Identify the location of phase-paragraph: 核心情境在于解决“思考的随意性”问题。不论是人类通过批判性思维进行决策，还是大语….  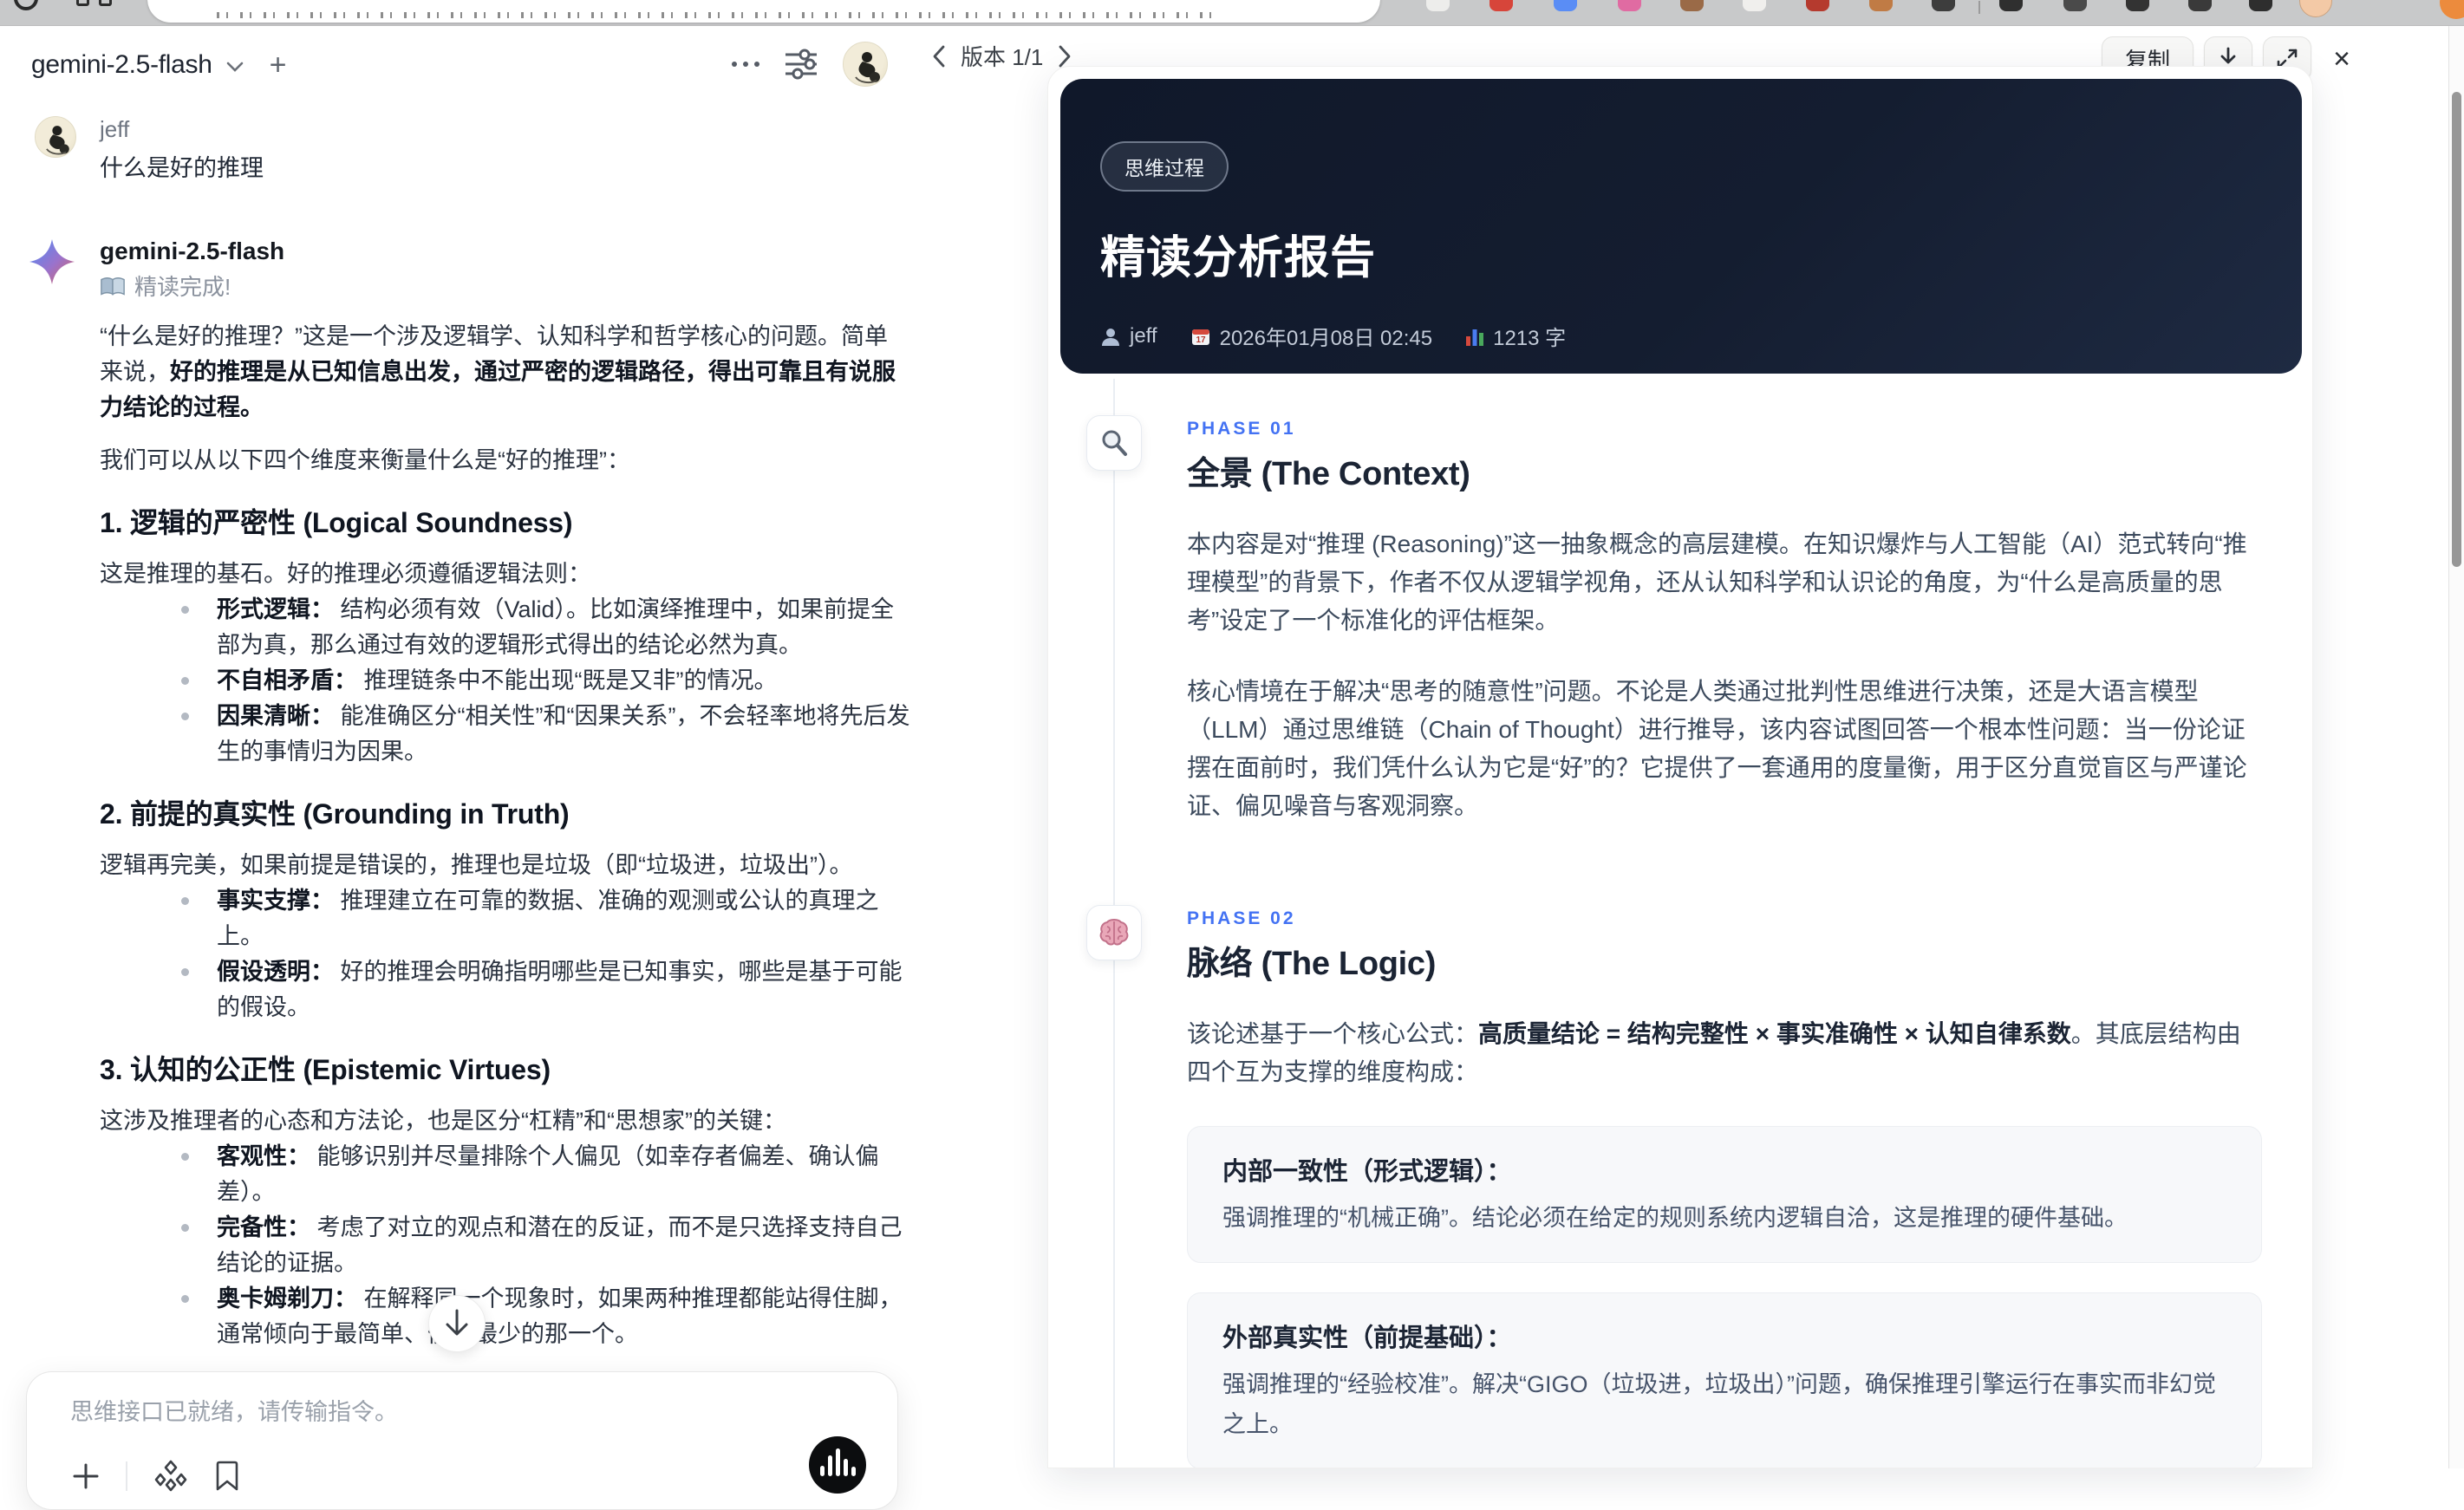
(1717, 748).